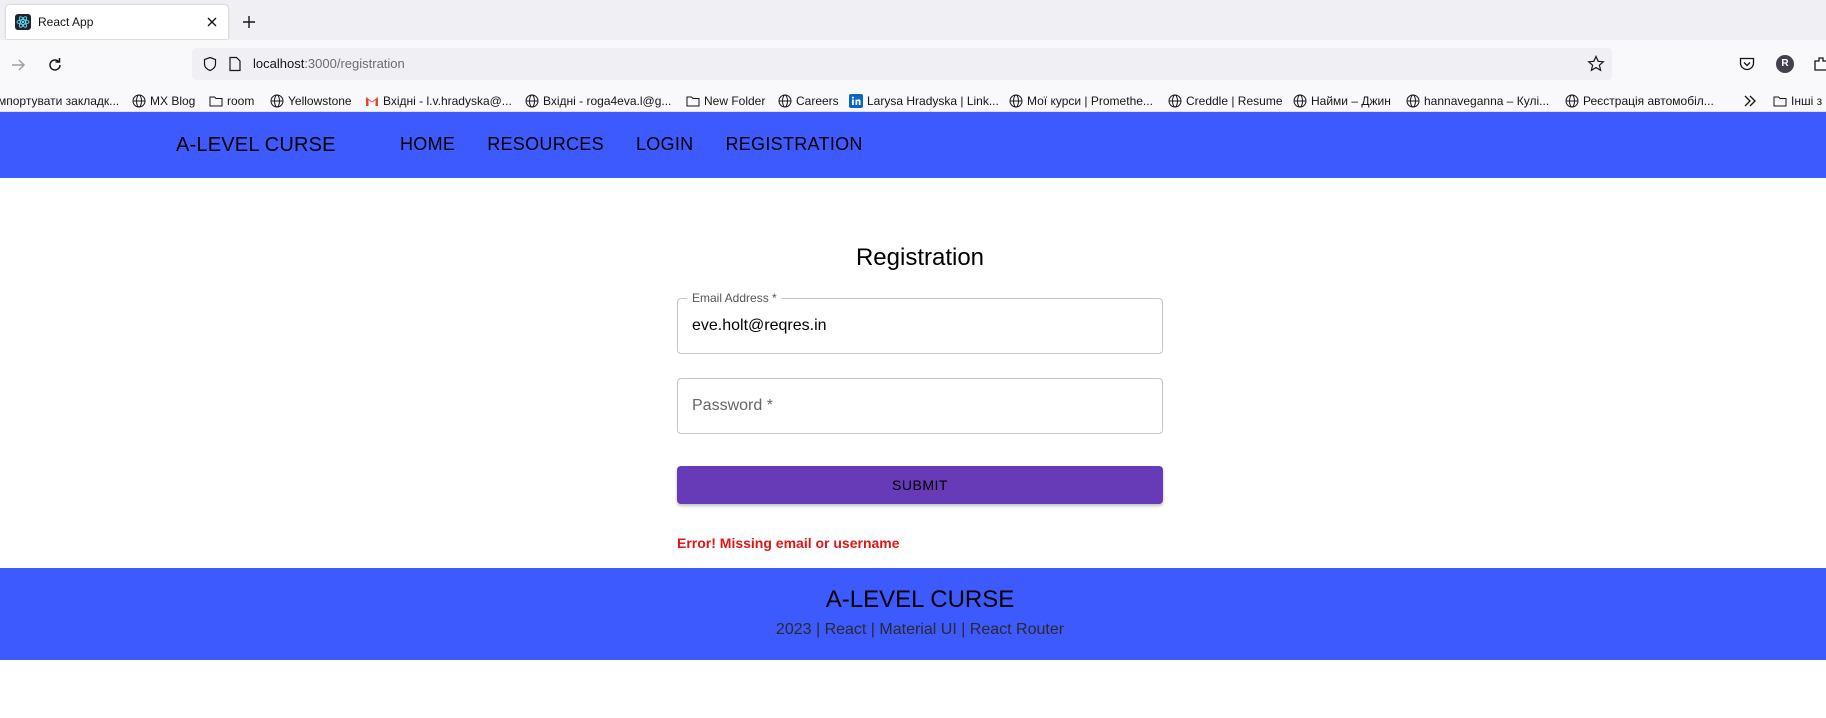 The width and height of the screenshot is (1826, 718). What do you see at coordinates (173, 101) in the screenshot?
I see `bookmark-label: MX Blog` at bounding box center [173, 101].